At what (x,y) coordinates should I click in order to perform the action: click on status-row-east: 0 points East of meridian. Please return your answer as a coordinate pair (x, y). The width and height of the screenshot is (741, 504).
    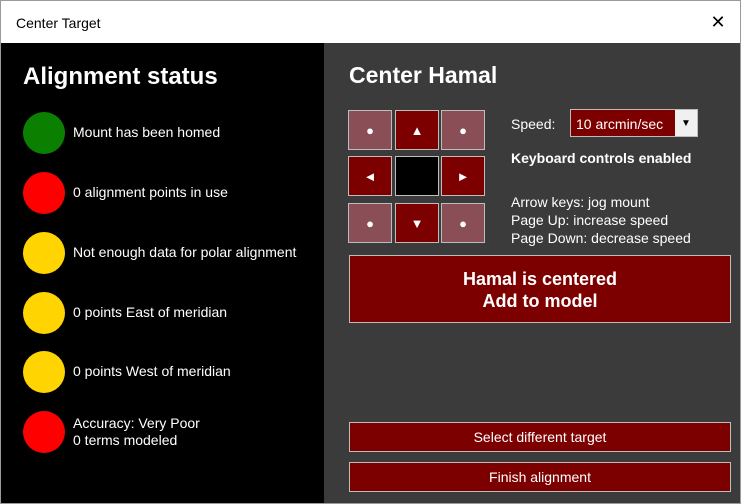
    Looking at the image, I should click on (162, 315).